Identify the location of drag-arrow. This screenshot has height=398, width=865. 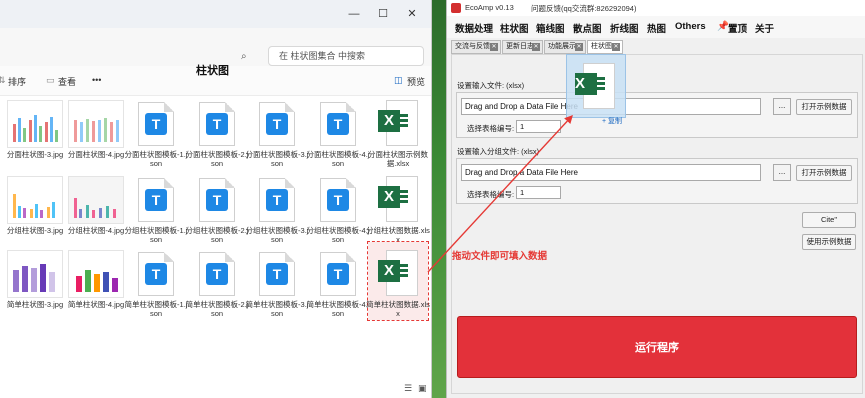
(500, 193).